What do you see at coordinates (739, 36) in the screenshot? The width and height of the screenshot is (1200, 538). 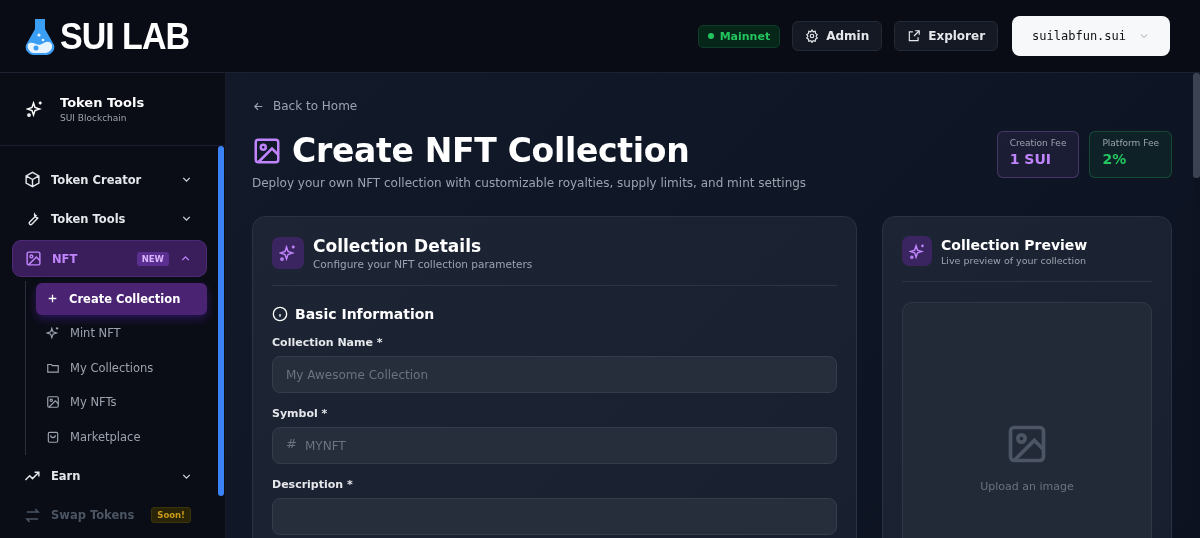 I see `network-badge: Mainnet` at bounding box center [739, 36].